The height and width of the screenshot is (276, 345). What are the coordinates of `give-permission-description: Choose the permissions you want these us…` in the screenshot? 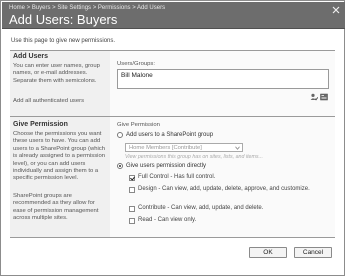 It's located at (59, 156).